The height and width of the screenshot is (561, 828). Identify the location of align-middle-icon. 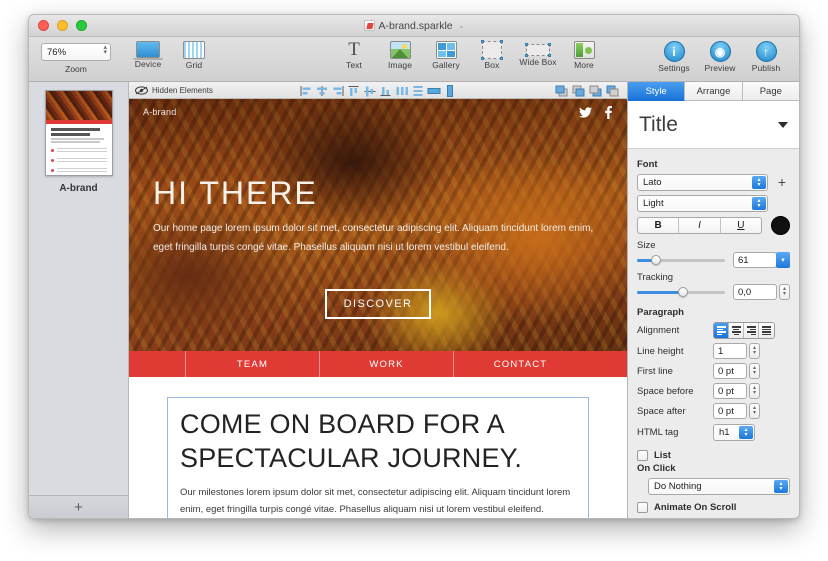
(370, 90).